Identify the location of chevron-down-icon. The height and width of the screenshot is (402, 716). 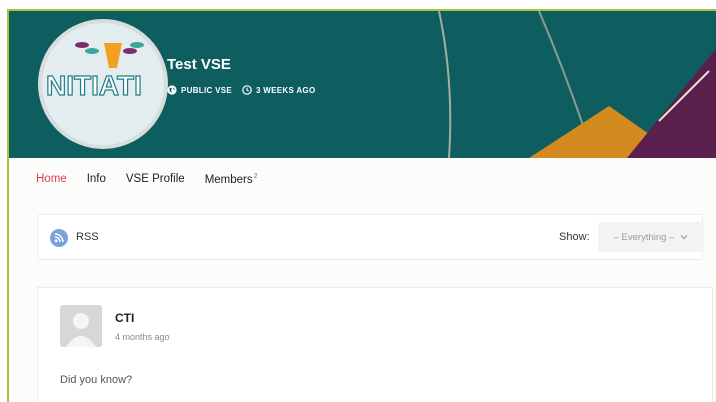
(684, 237).